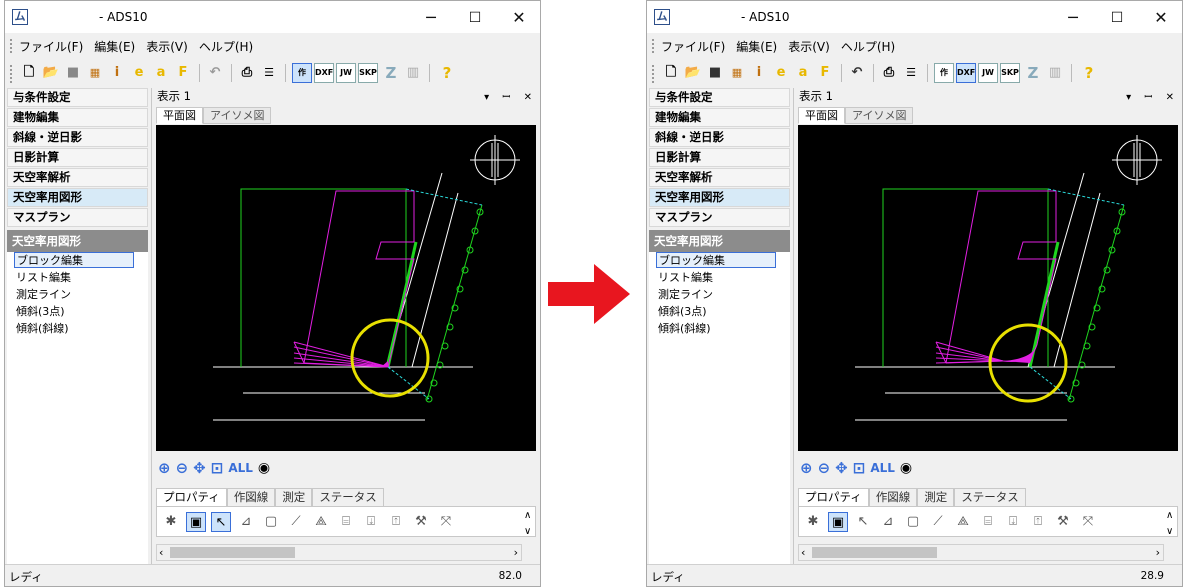  I want to click on select-arrow-icon: ↖, so click(863, 522).